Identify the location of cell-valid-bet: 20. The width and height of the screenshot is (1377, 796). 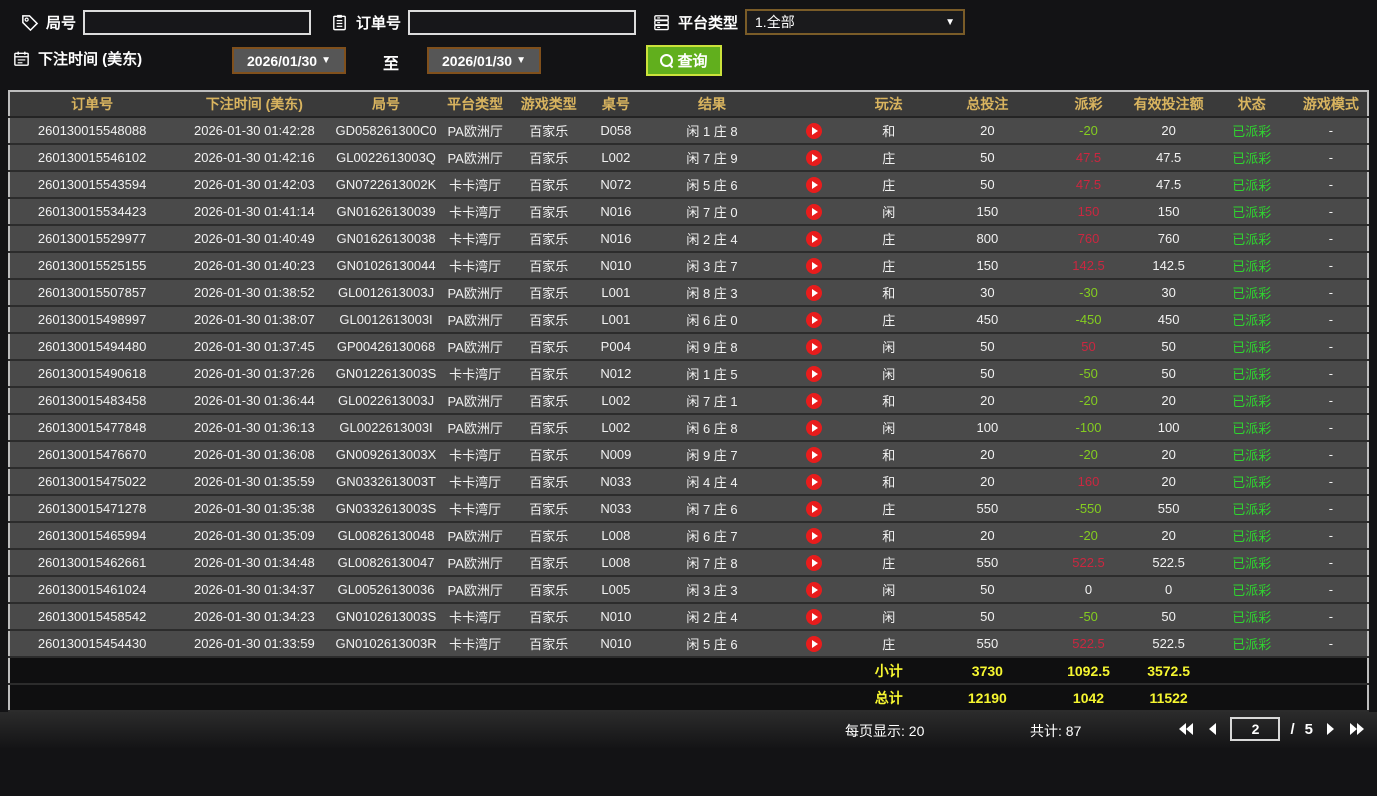
(1168, 482).